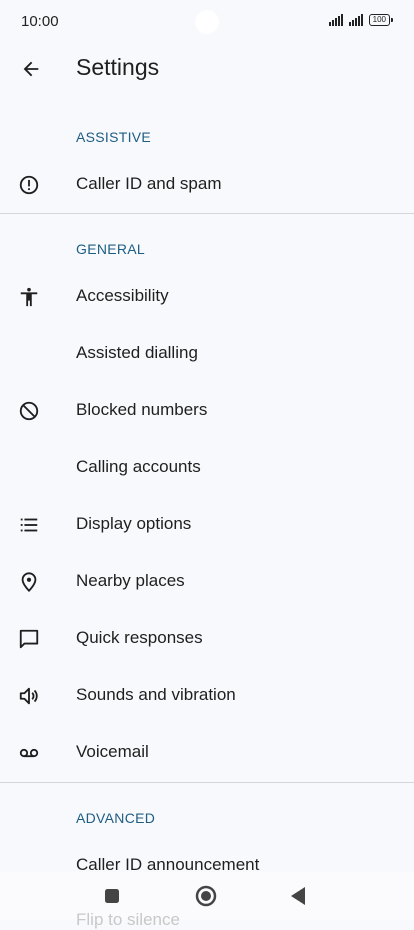 The height and width of the screenshot is (930, 414). I want to click on setting-nearby-places: Nearby places, so click(207, 582).